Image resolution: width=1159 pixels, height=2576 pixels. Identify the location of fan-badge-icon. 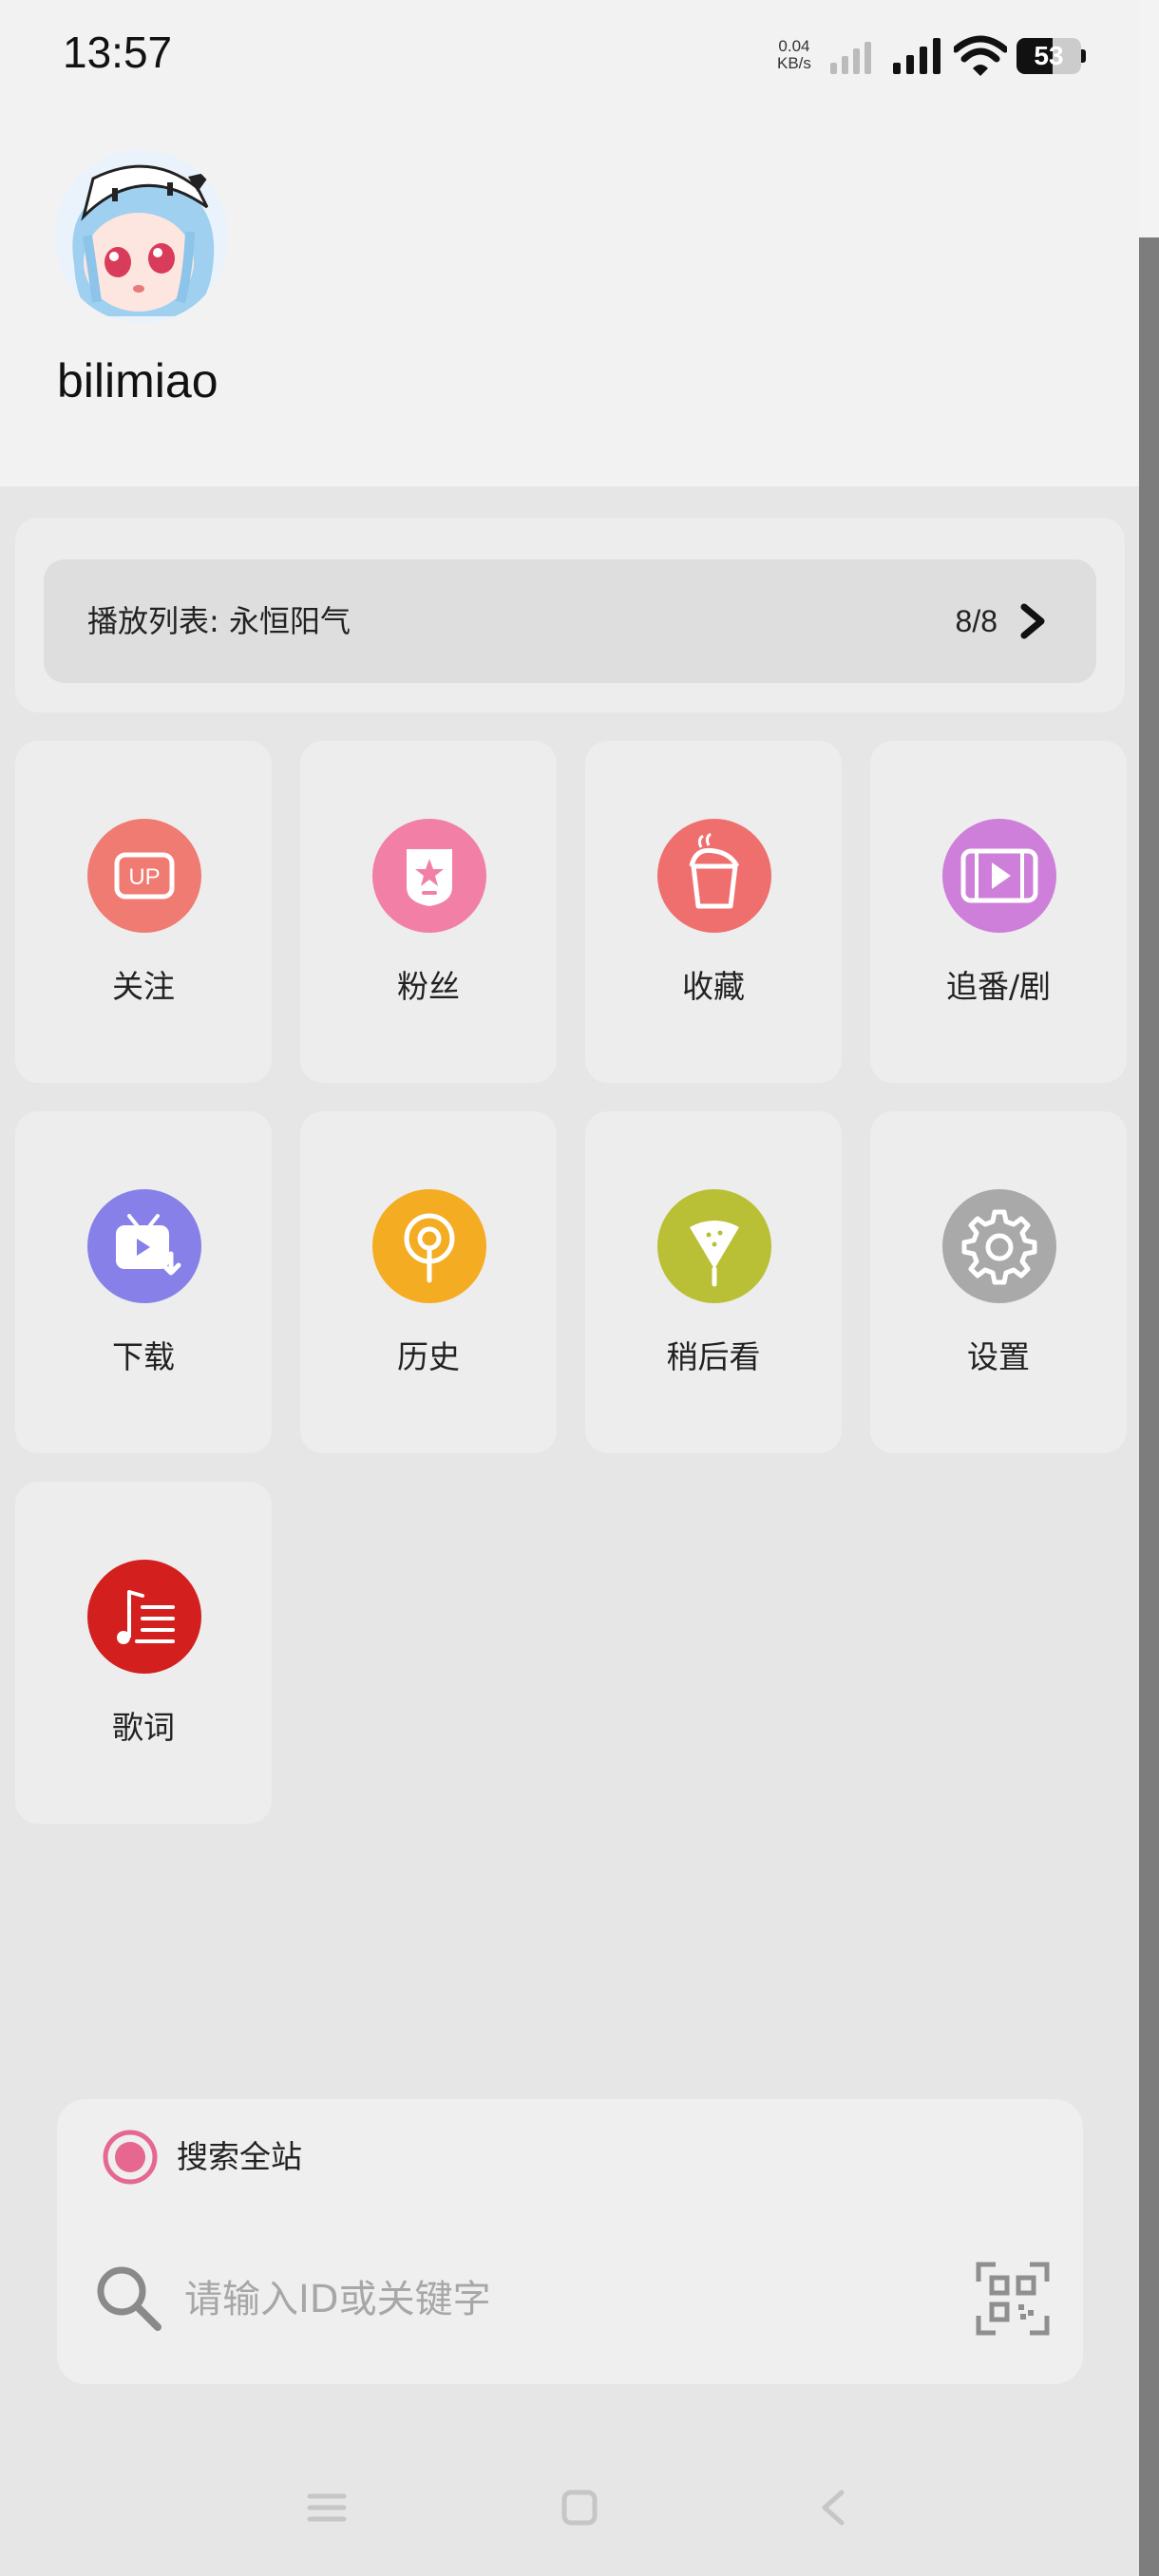
(429, 877).